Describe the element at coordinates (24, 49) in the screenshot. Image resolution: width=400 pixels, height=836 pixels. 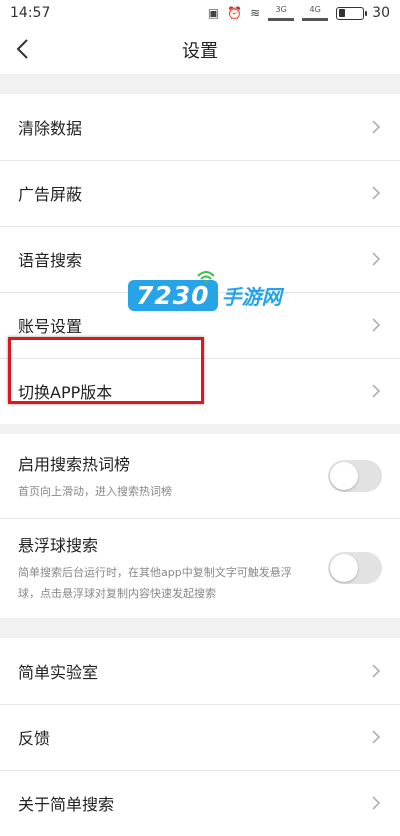
I see `back-arrow-icon` at that location.